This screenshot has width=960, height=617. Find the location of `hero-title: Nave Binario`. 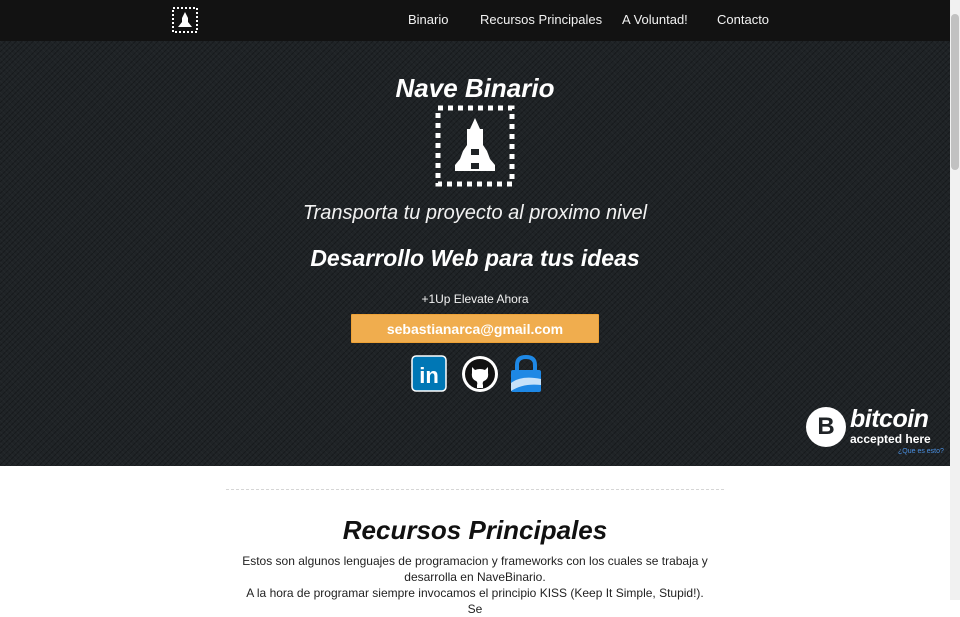

hero-title: Nave Binario is located at coordinates (475, 88).